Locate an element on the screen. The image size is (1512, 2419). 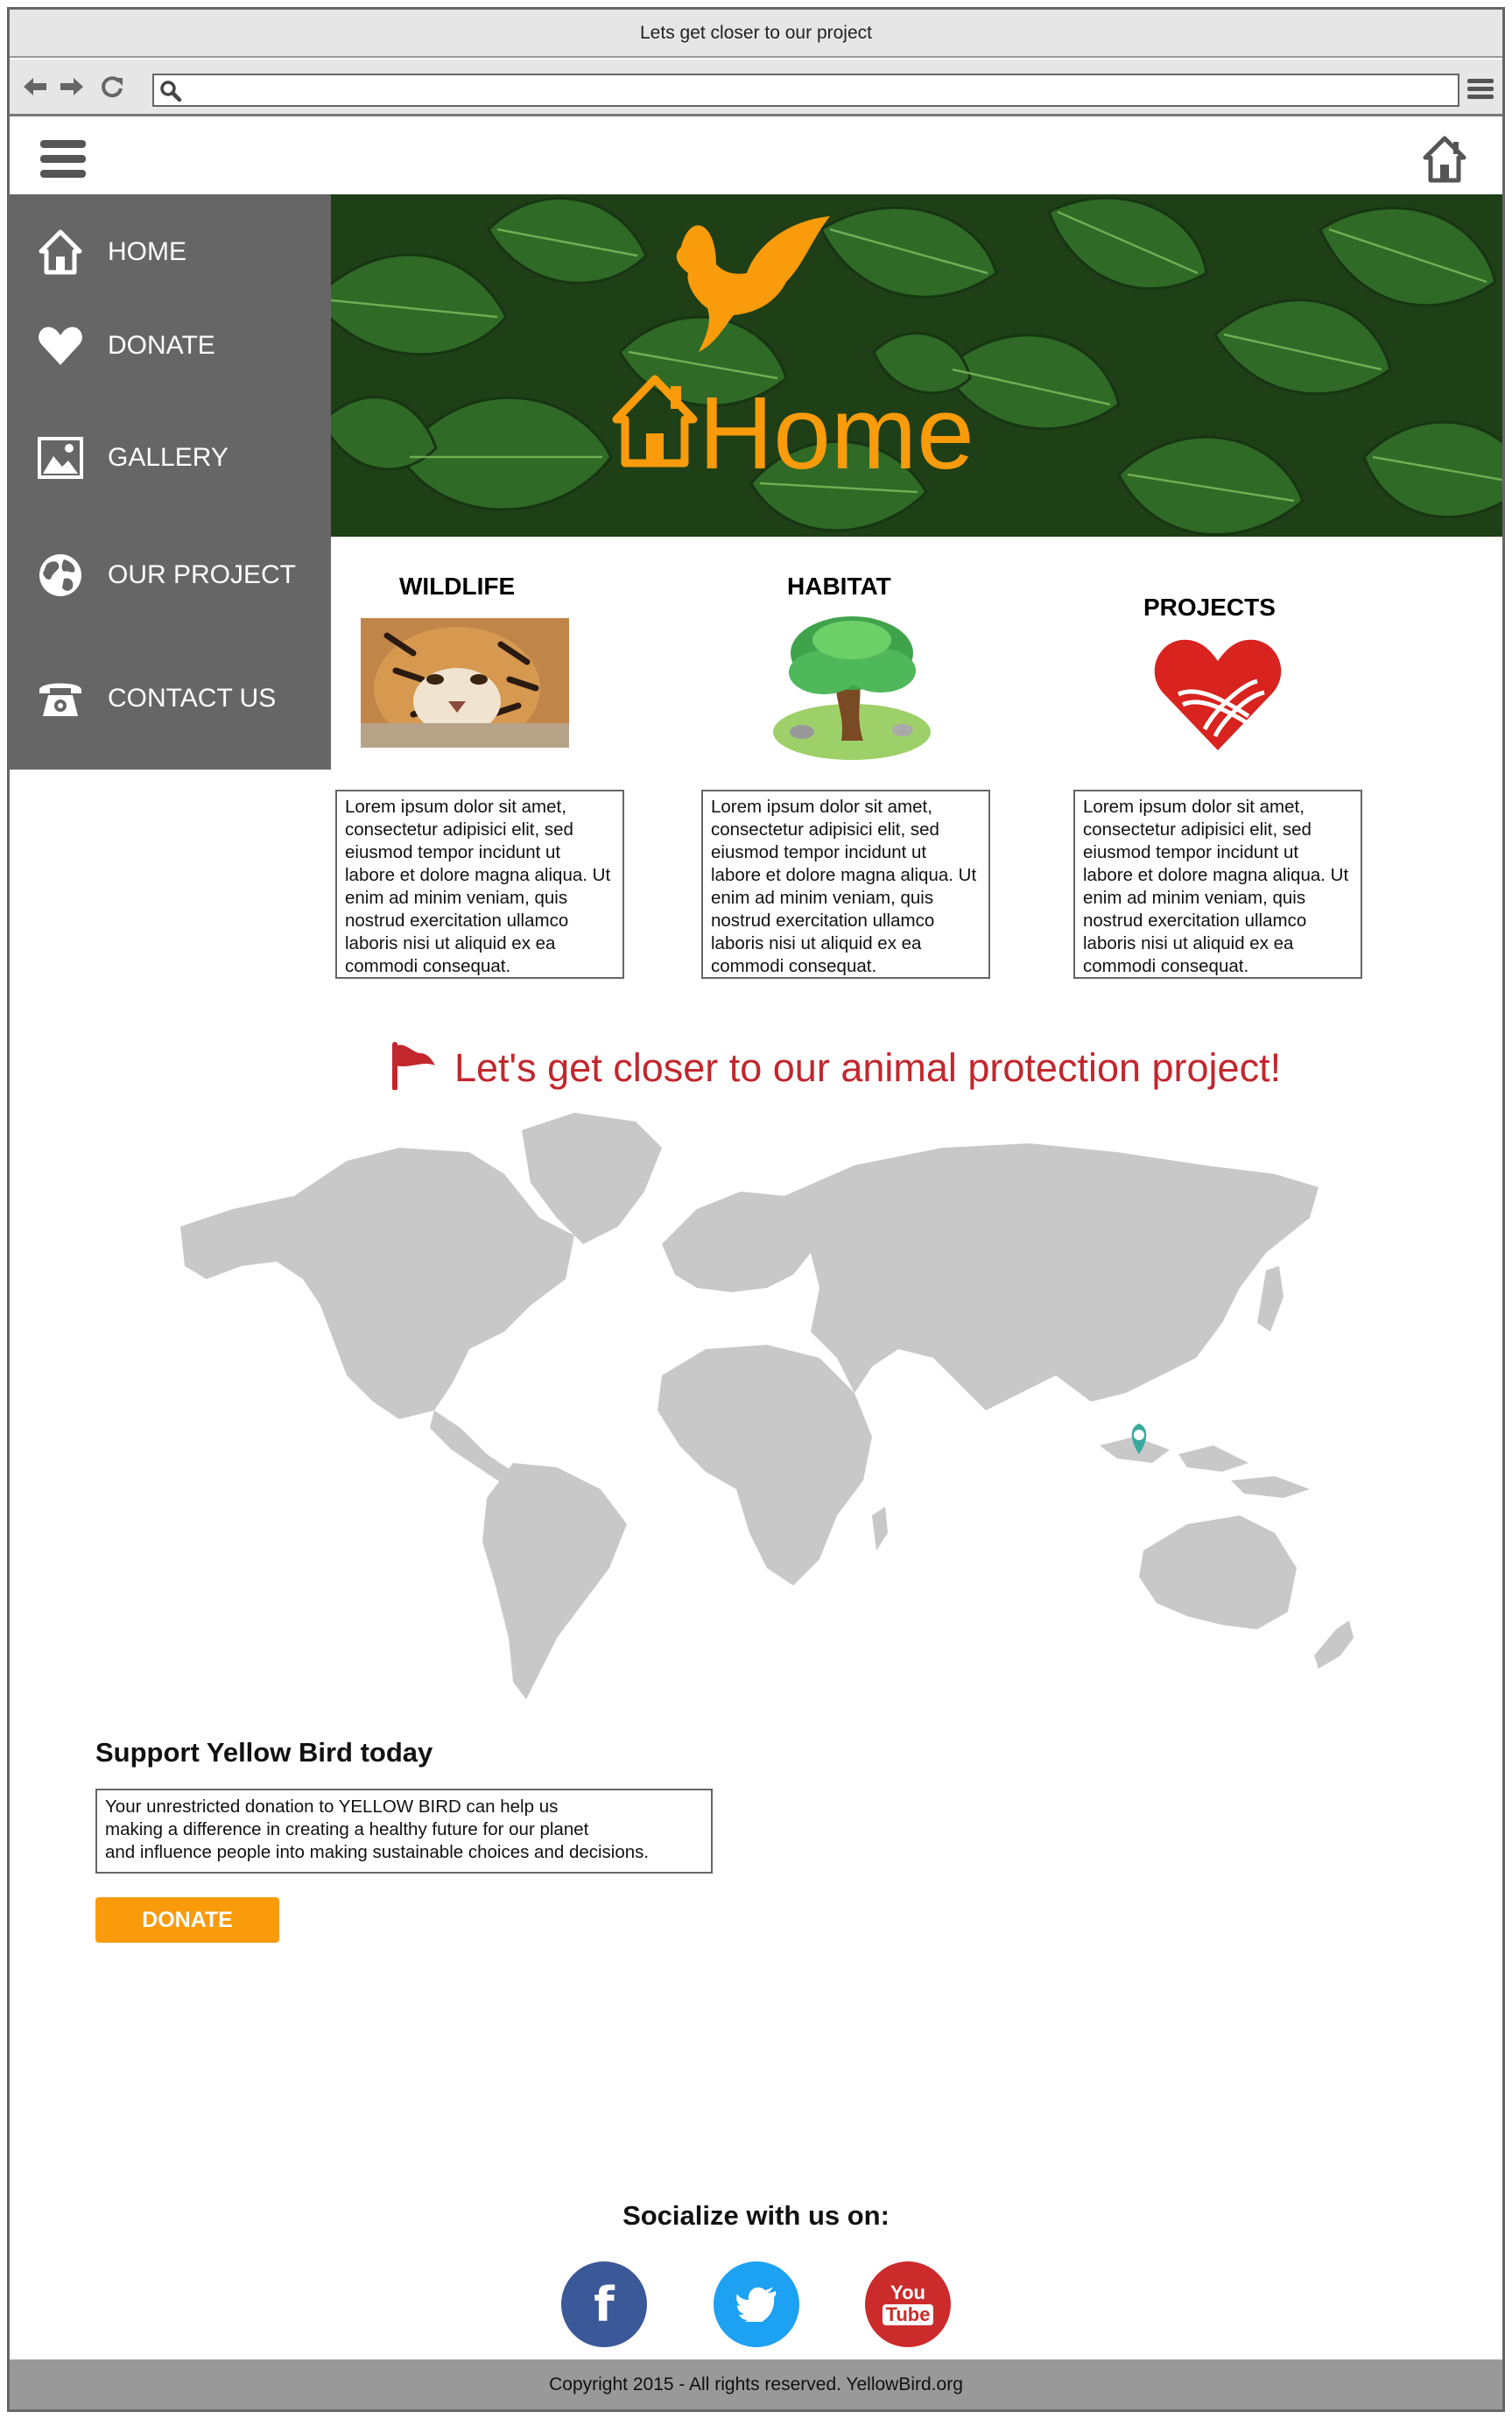
hamburger-menu-icon is located at coordinates (63, 161).